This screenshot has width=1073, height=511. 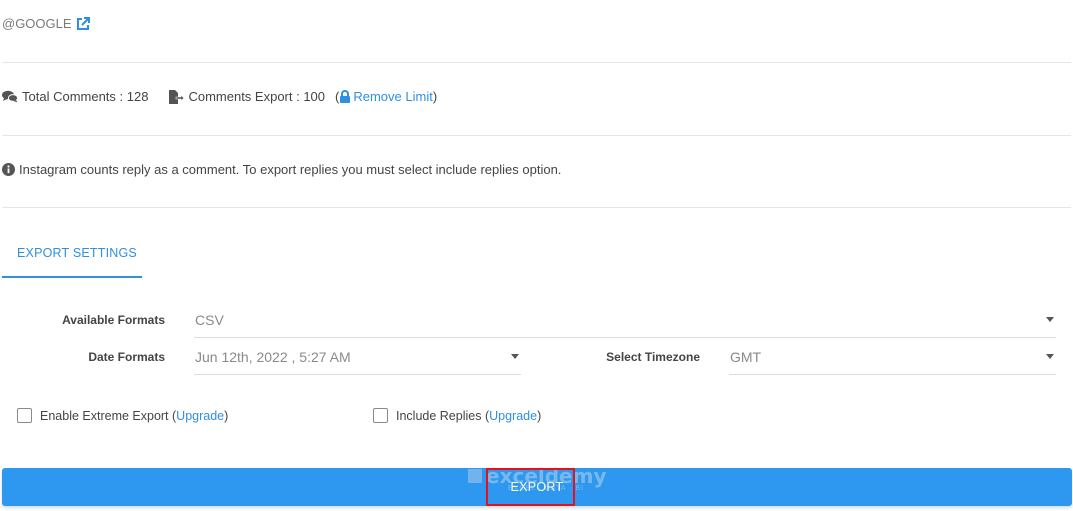 I want to click on include-replies-text: Include Replies (, so click(x=443, y=415).